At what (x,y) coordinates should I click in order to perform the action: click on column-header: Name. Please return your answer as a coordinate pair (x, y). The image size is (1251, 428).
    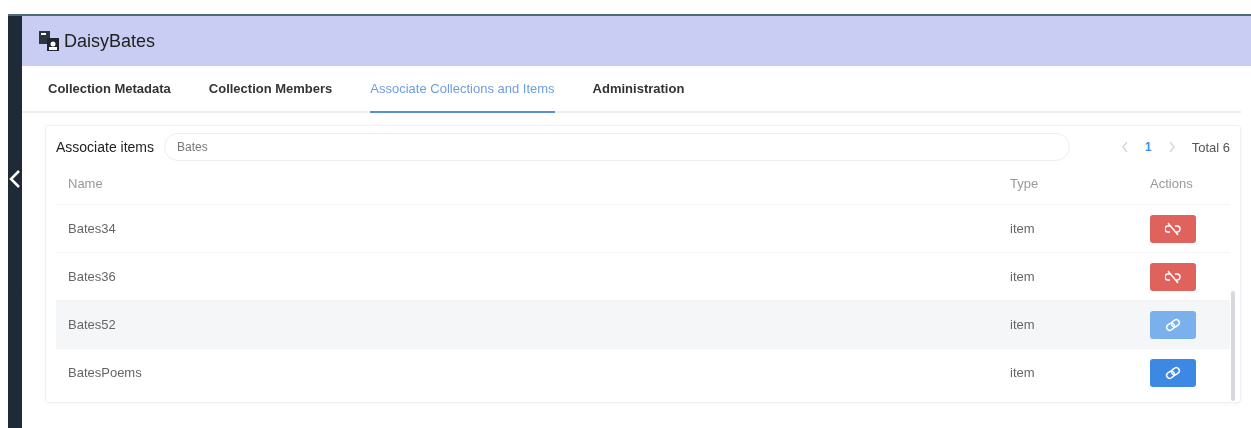
    Looking at the image, I should click on (85, 183).